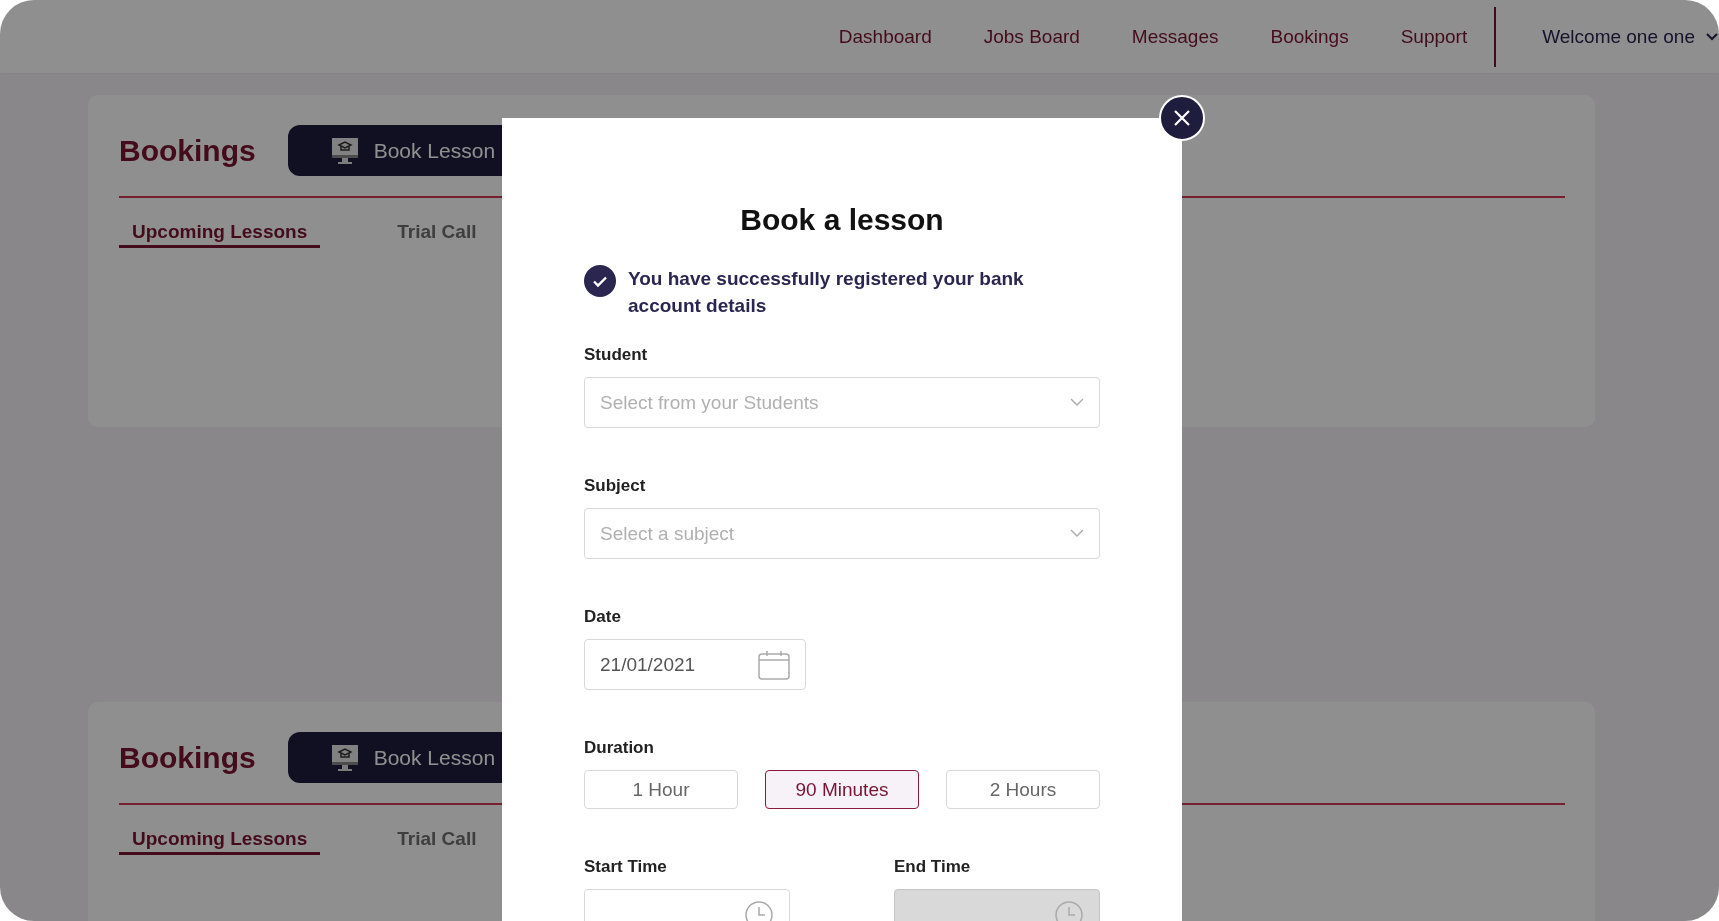  What do you see at coordinates (1618, 36) in the screenshot?
I see `user-greeting: Welcome one one` at bounding box center [1618, 36].